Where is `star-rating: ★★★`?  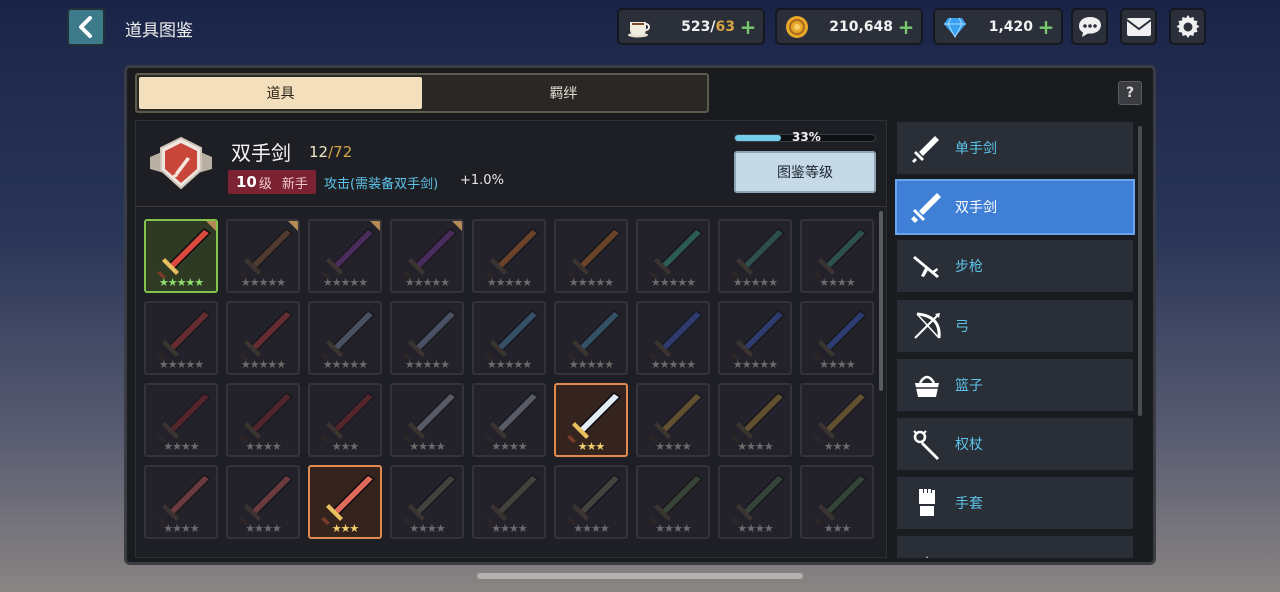
star-rating: ★★★ is located at coordinates (837, 446).